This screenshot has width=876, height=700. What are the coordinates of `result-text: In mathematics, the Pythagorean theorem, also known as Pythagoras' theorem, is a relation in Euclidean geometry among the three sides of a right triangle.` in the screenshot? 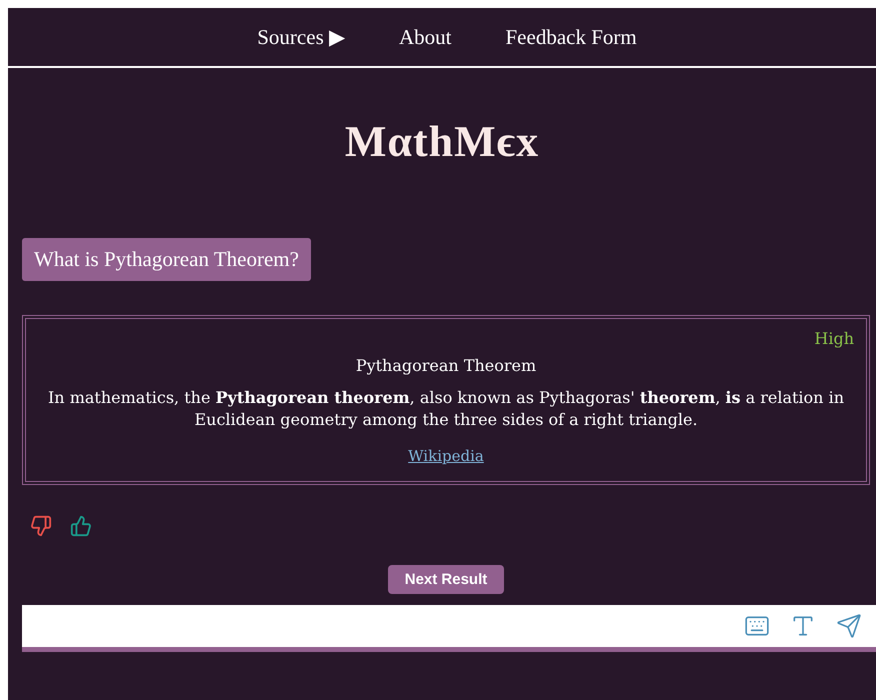 It's located at (445, 409).